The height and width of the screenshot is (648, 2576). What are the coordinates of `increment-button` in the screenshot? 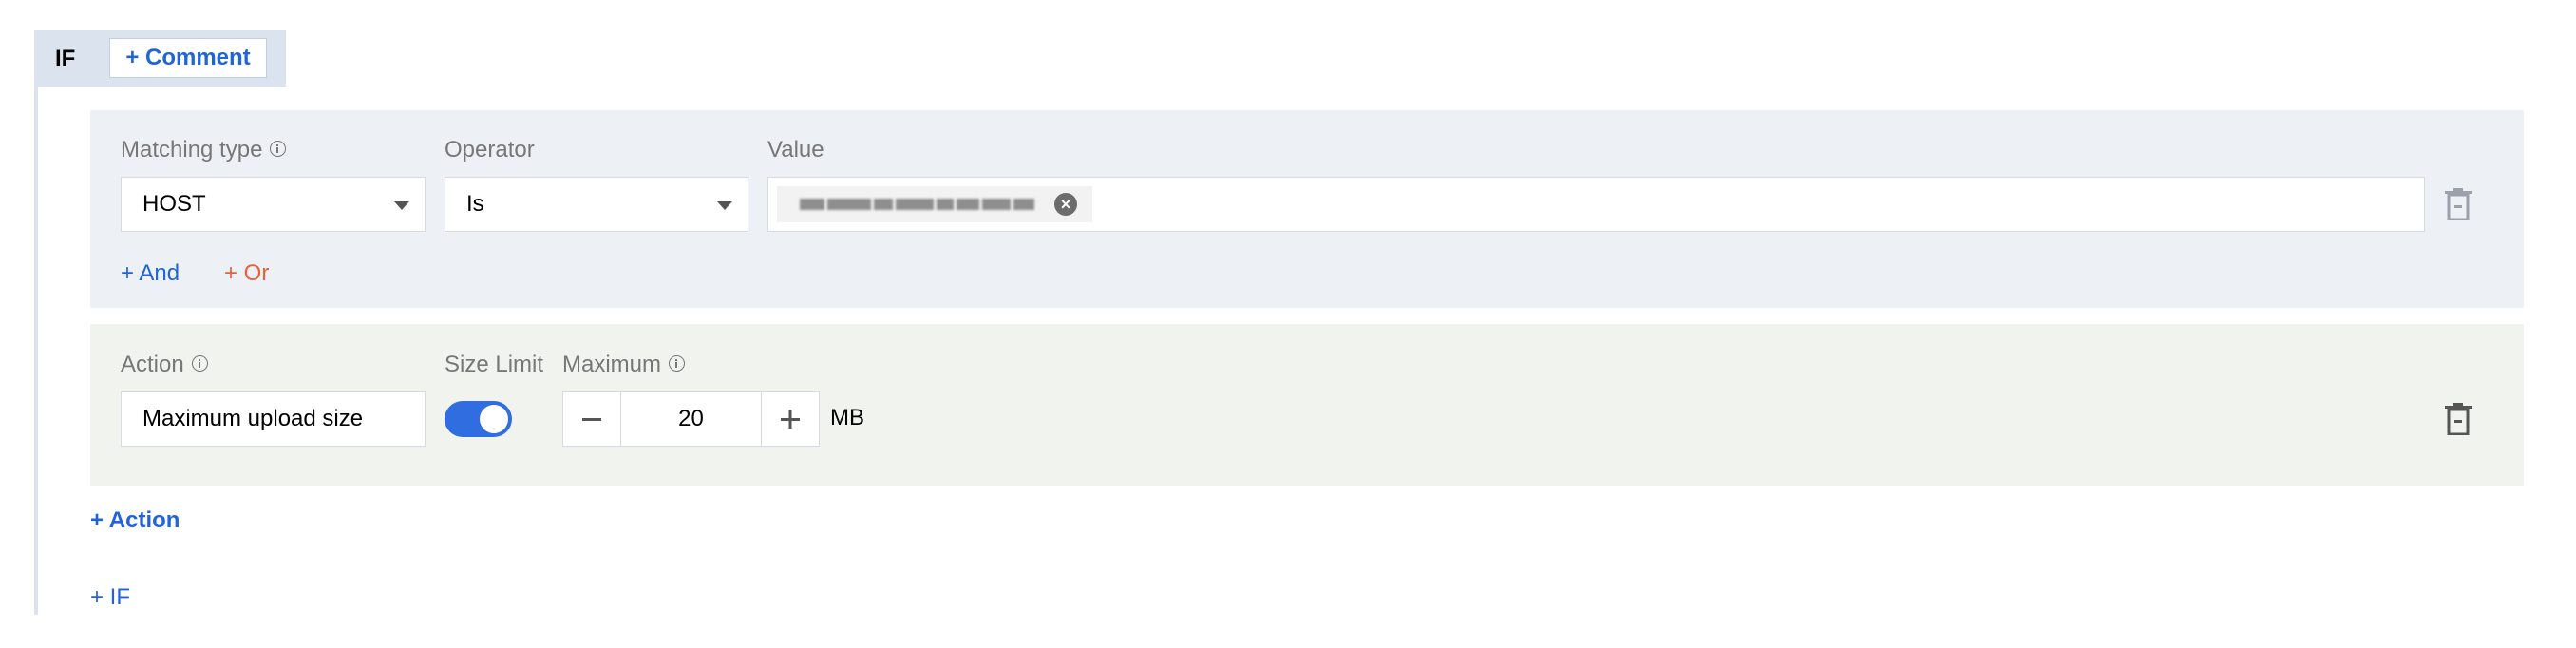 It's located at (790, 419).